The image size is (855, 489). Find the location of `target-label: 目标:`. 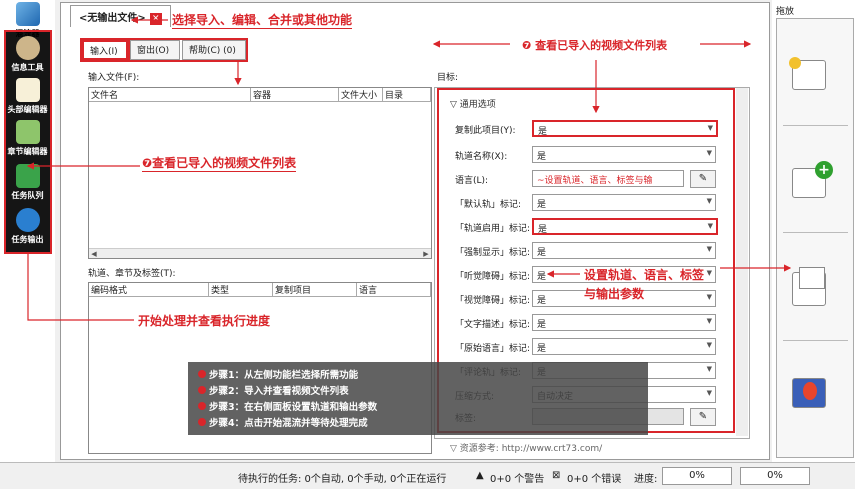

target-label: 目标: is located at coordinates (448, 78).